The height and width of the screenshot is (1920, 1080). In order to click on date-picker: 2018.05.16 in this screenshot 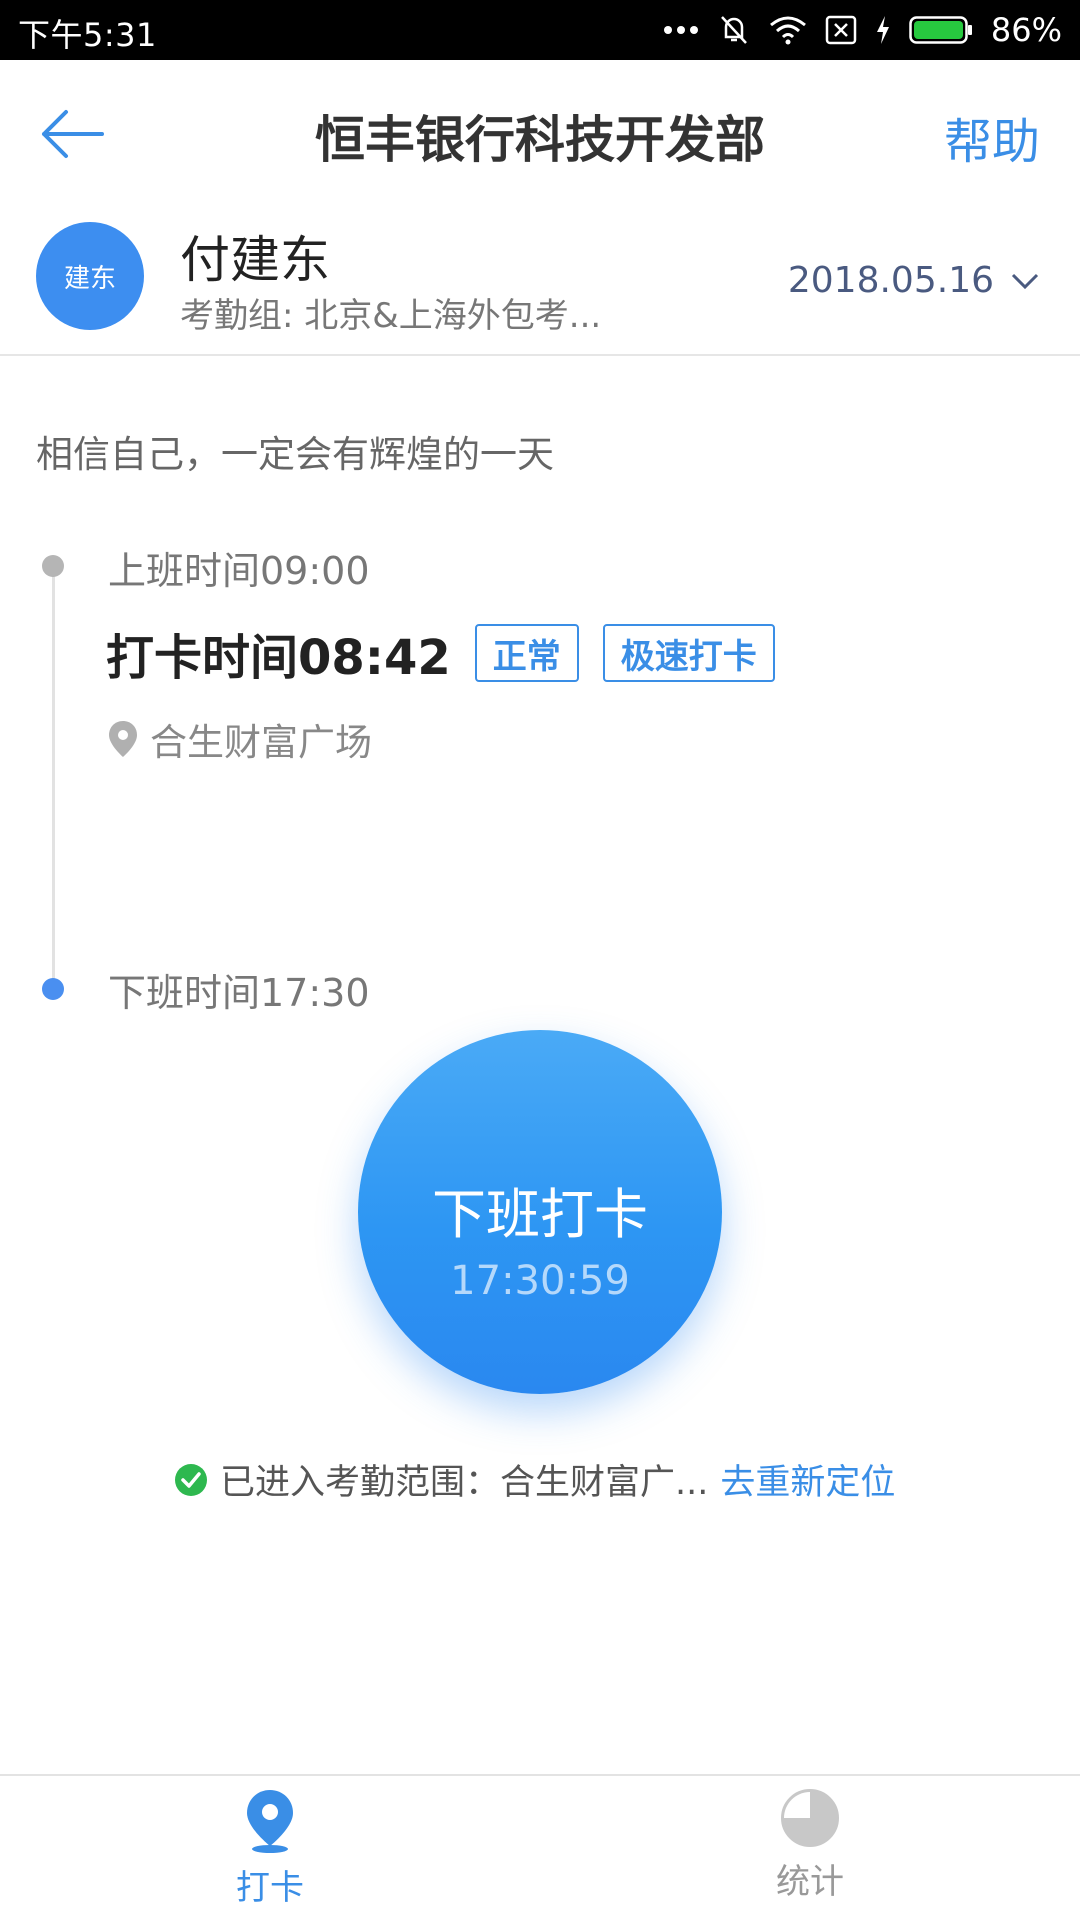, I will do `click(914, 280)`.